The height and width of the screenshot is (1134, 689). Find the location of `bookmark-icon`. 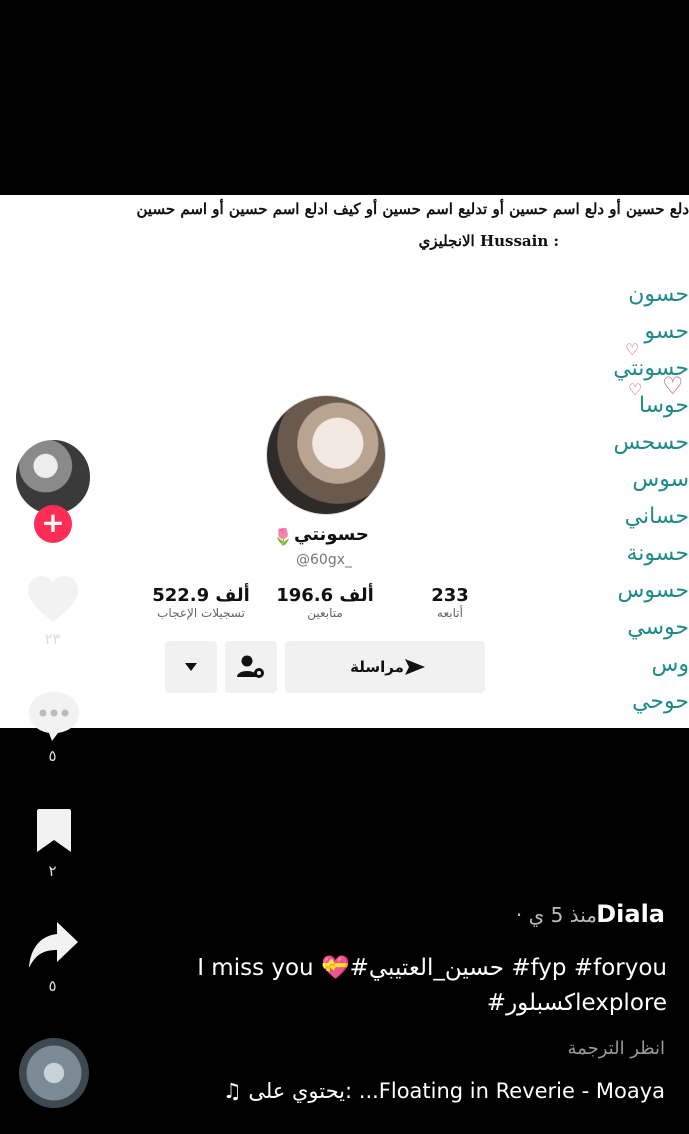

bookmark-icon is located at coordinates (54, 831).